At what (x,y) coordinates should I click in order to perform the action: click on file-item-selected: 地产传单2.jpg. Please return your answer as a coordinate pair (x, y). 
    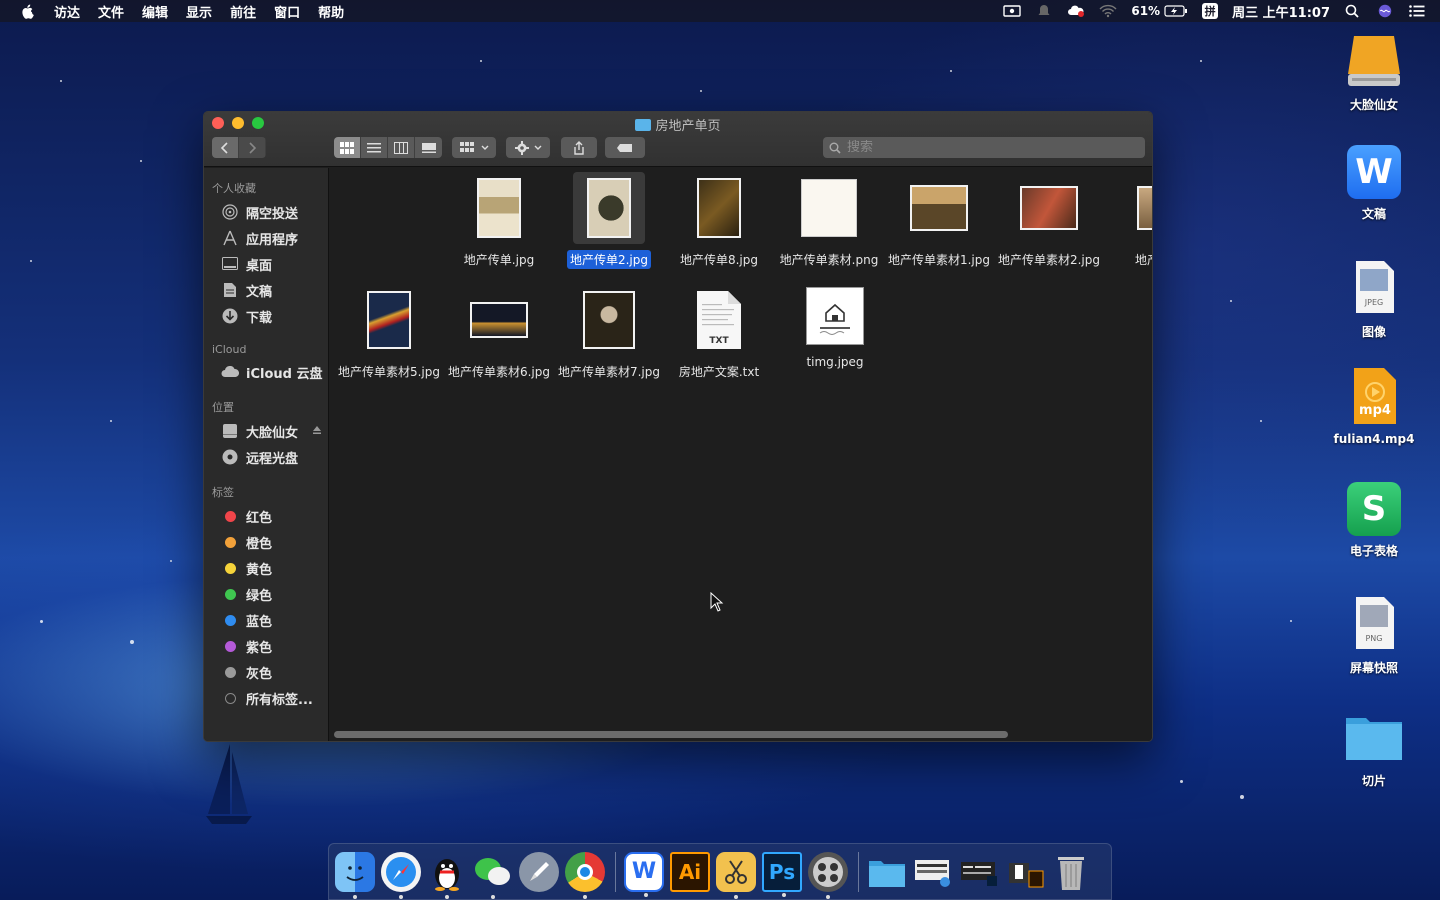
    Looking at the image, I should click on (609, 220).